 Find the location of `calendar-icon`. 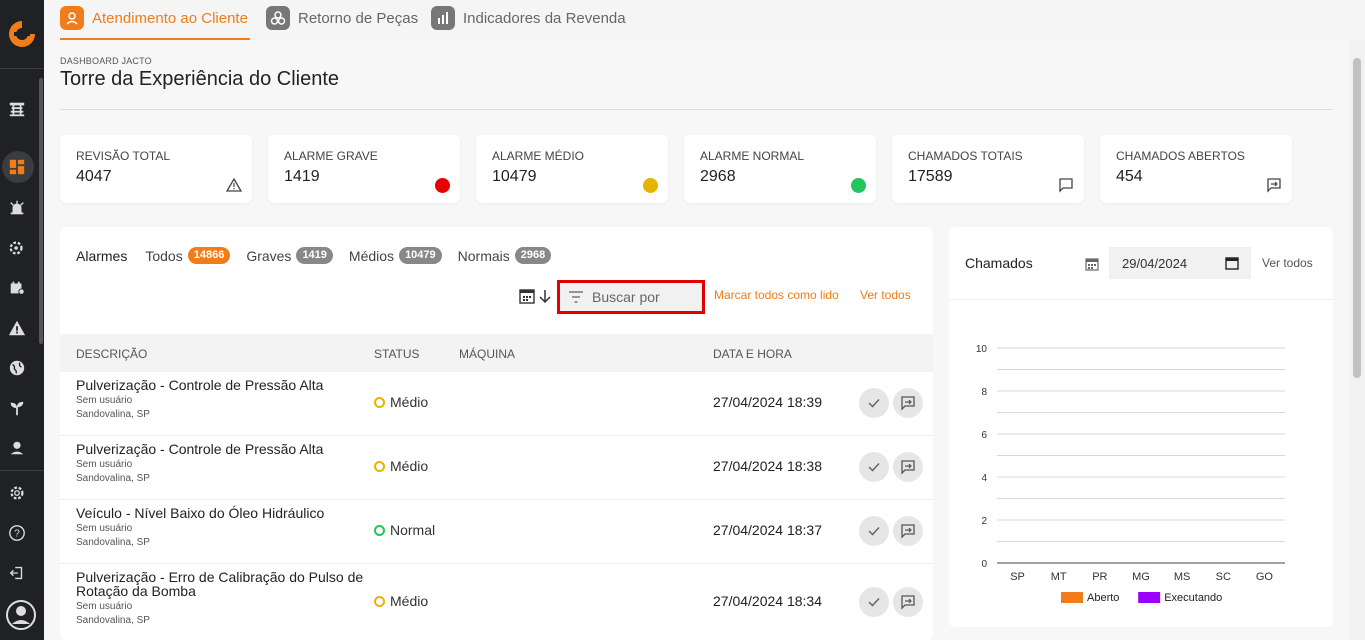

calendar-icon is located at coordinates (1092, 264).